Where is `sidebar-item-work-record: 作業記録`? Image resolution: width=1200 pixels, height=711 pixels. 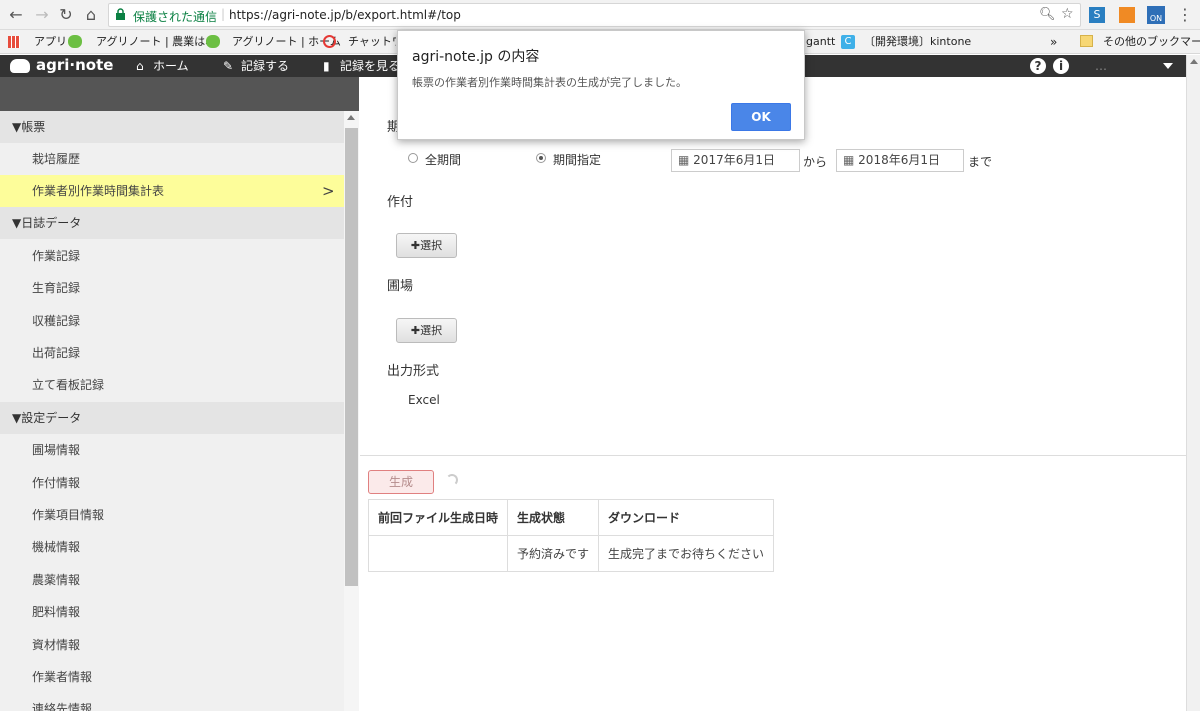 sidebar-item-work-record: 作業記録 is located at coordinates (172, 256).